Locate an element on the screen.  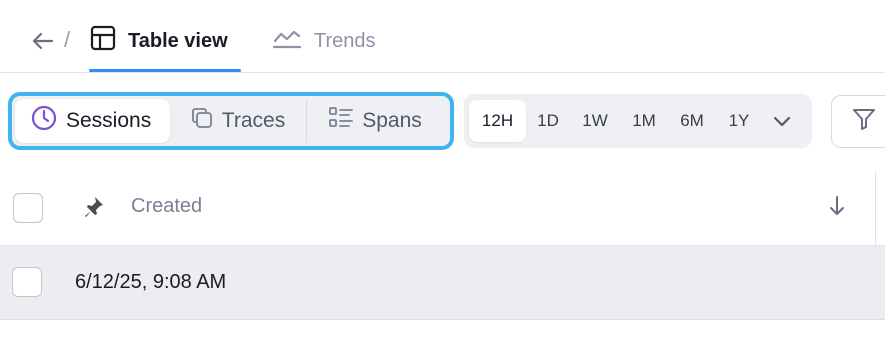
tab-label: Table view is located at coordinates (178, 40).